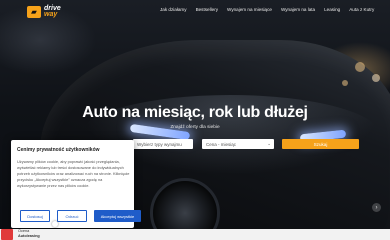  I want to click on chevron-down-icon: ⌄, so click(269, 143).